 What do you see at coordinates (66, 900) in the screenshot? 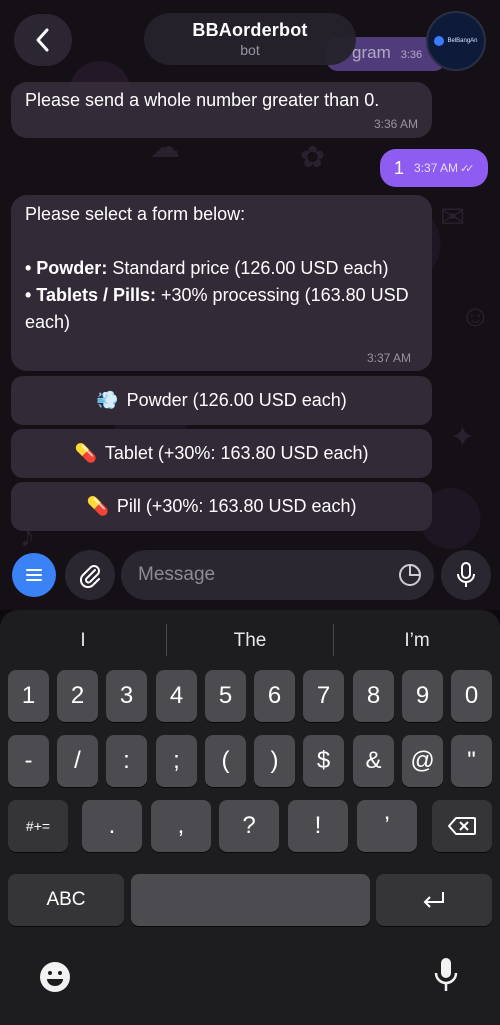
I see `abc-key: ABC` at bounding box center [66, 900].